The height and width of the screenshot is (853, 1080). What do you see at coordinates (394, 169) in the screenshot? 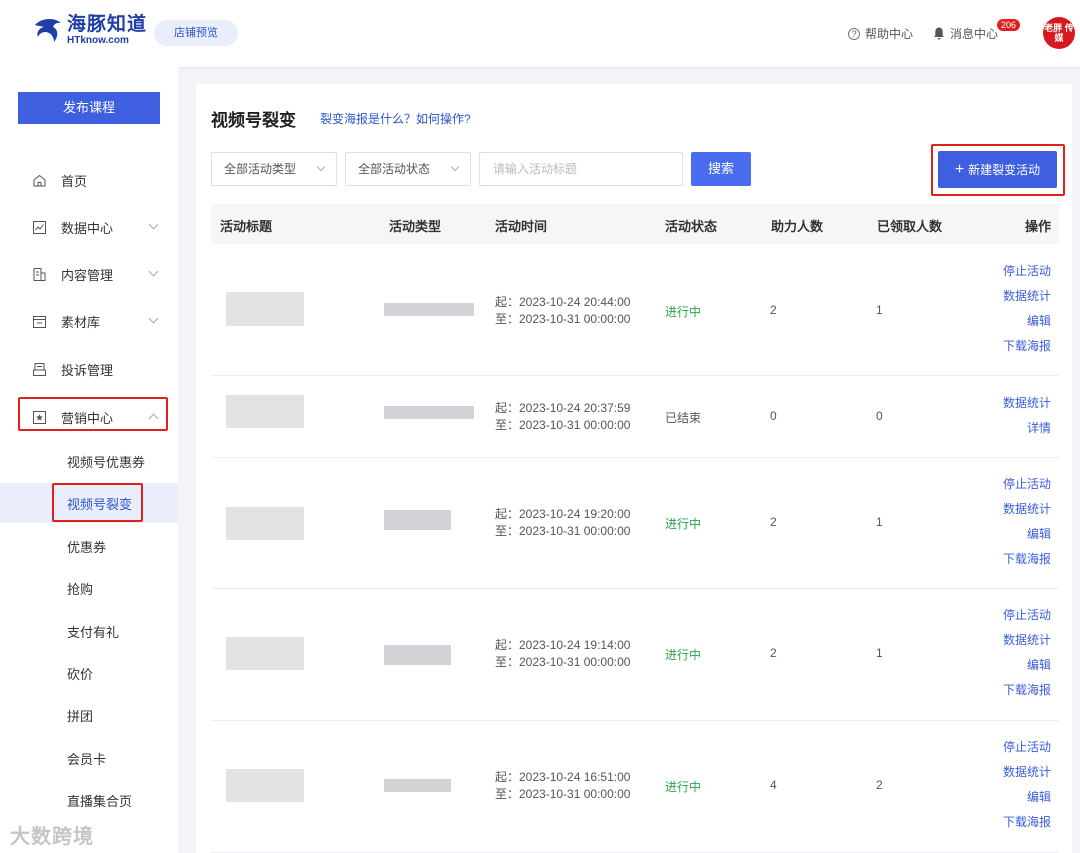
I see `activity-status-value: 全部活动状态` at bounding box center [394, 169].